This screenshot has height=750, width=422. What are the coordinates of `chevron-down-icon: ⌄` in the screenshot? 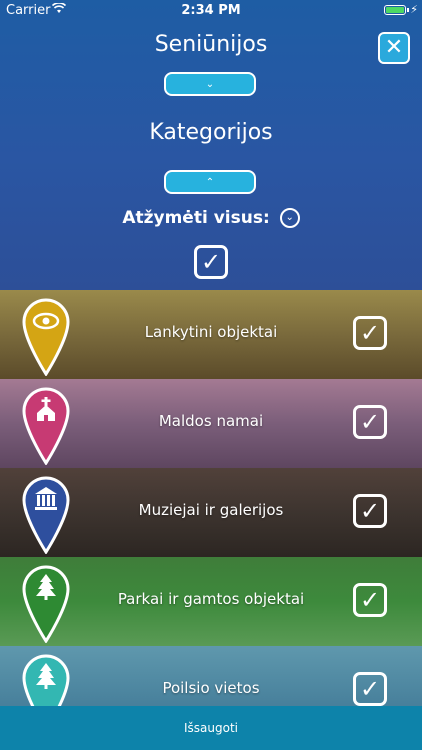 It's located at (289, 218).